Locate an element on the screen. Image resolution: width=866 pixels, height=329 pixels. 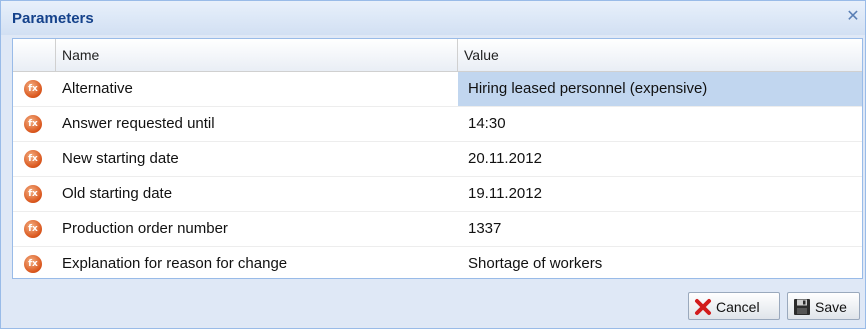
header-name: Name is located at coordinates (257, 55).